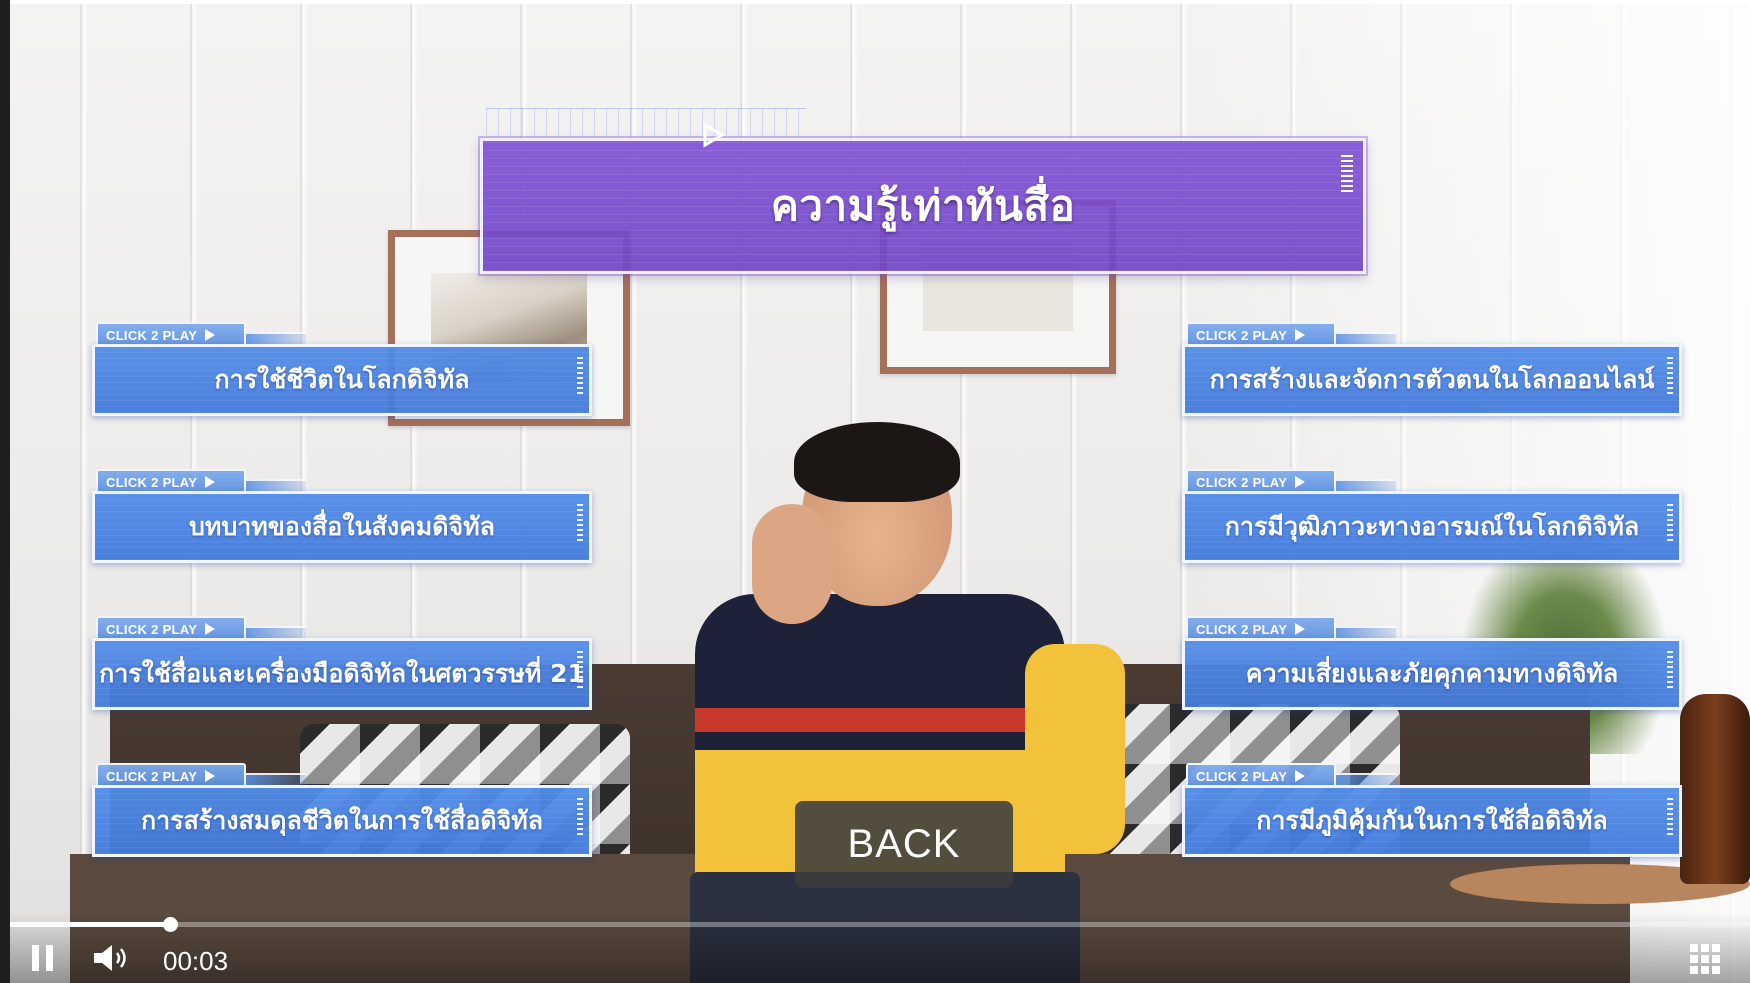  I want to click on topic-label: การสร้างและจัดการตัวตนในโลกออนไลน์, so click(1432, 379).